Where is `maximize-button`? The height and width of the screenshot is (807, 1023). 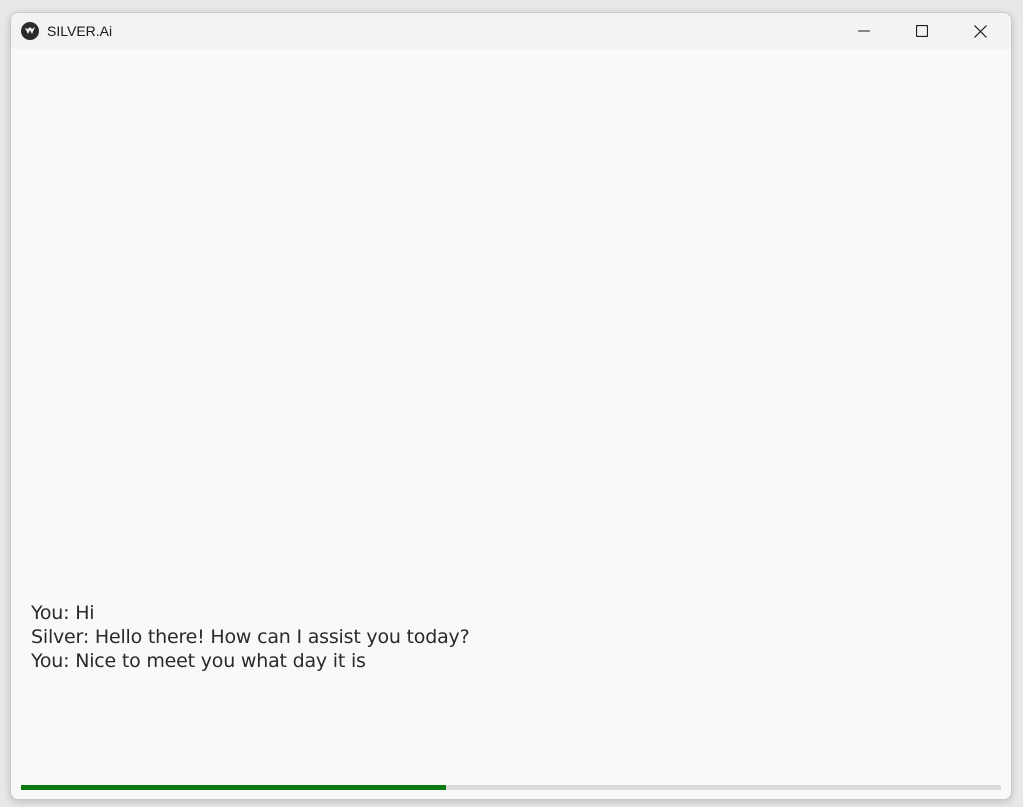
maximize-button is located at coordinates (922, 31).